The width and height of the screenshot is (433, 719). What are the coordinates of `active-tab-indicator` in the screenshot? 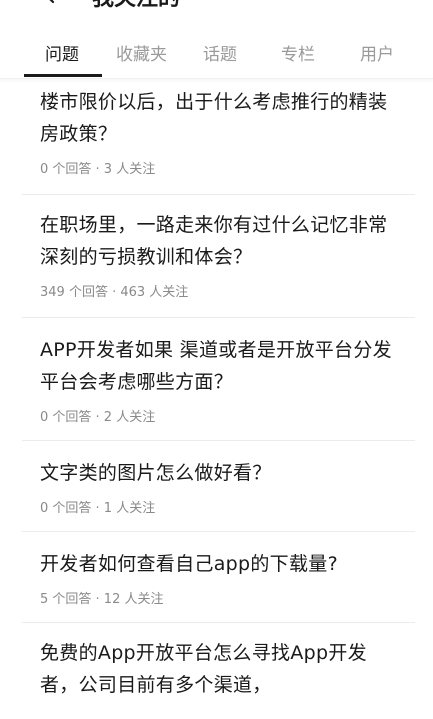 It's located at (63, 75).